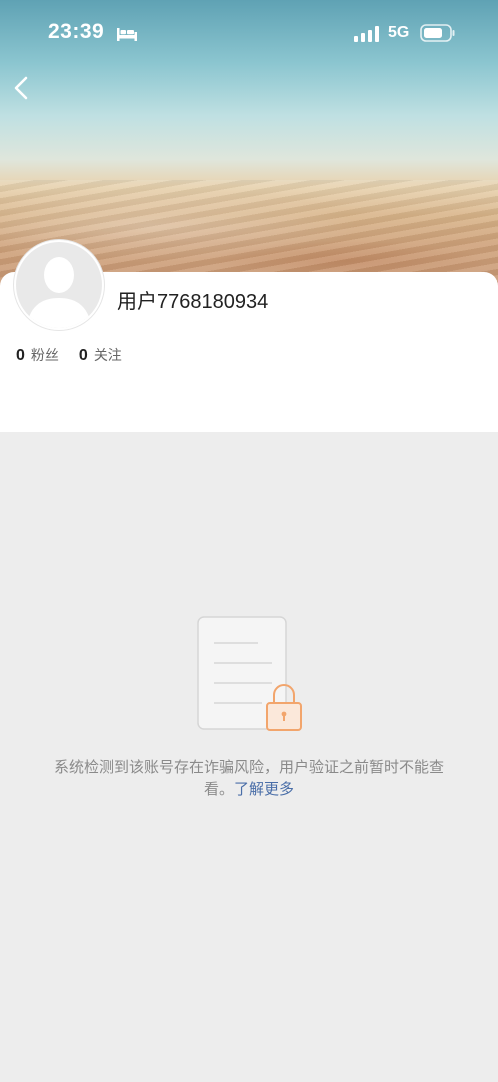 Image resolution: width=498 pixels, height=1082 pixels. I want to click on status-bar: 23:39 5G, so click(249, 35).